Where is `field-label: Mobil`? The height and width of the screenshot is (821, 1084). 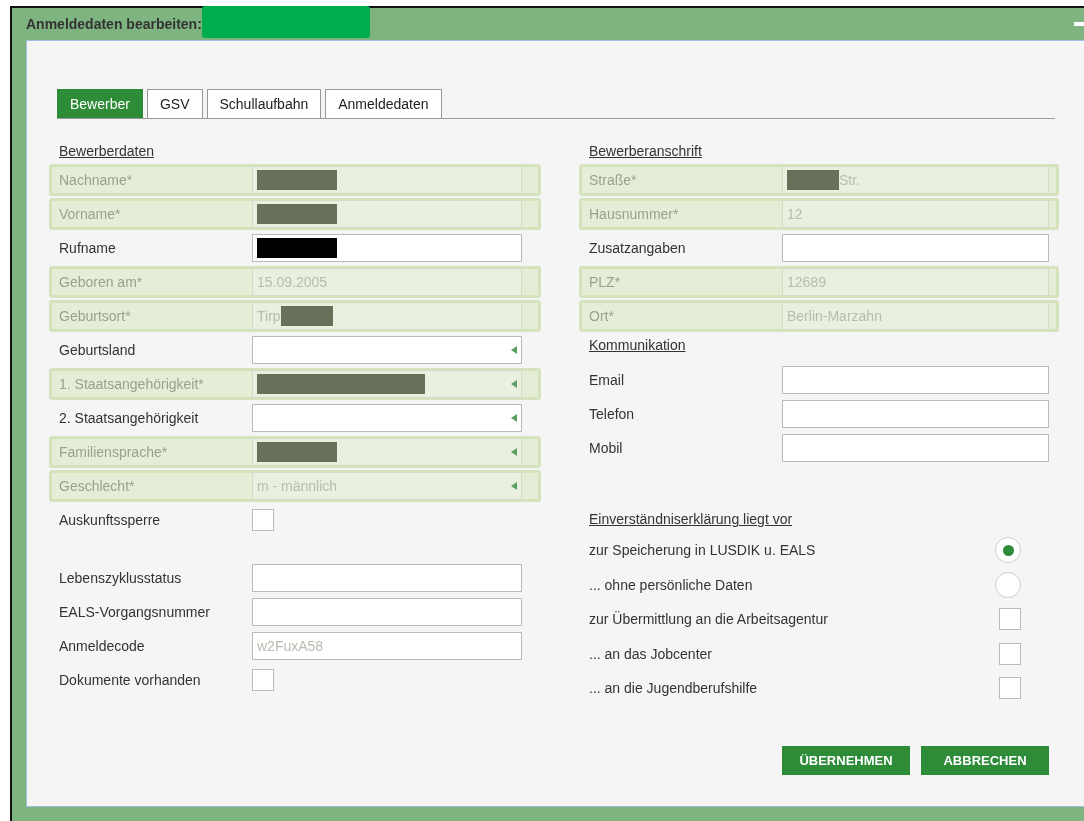
field-label: Mobil is located at coordinates (606, 448).